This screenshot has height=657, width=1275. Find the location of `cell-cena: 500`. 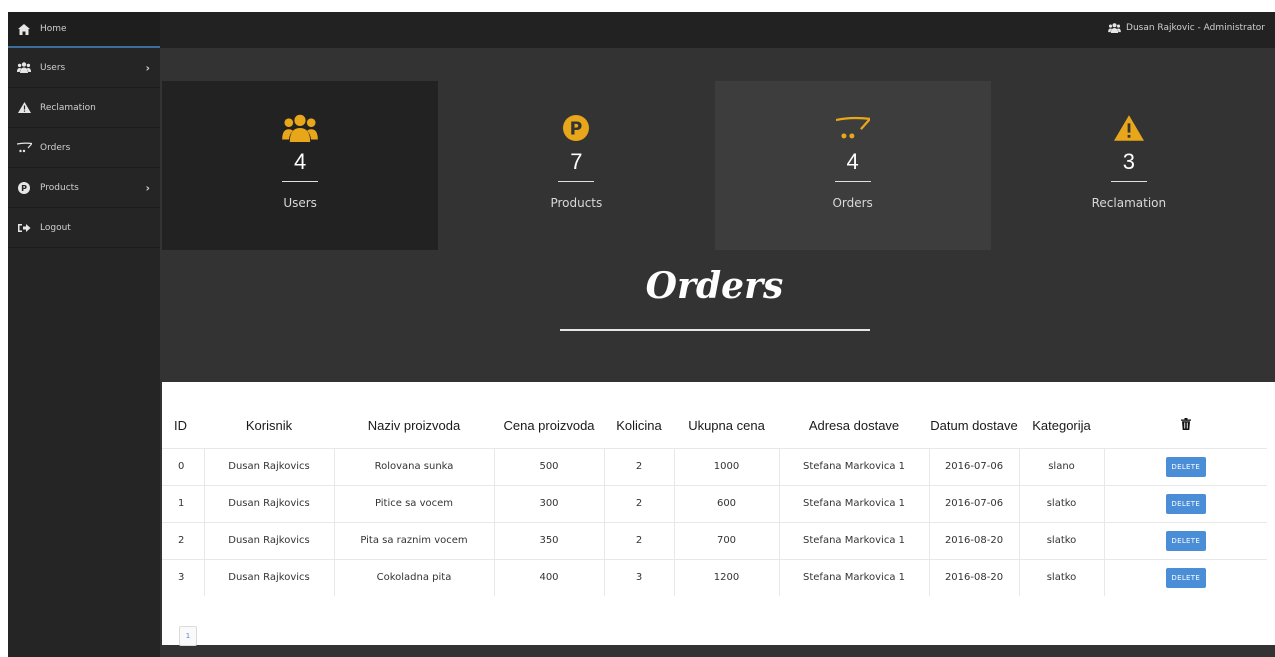

cell-cena: 500 is located at coordinates (548, 466).